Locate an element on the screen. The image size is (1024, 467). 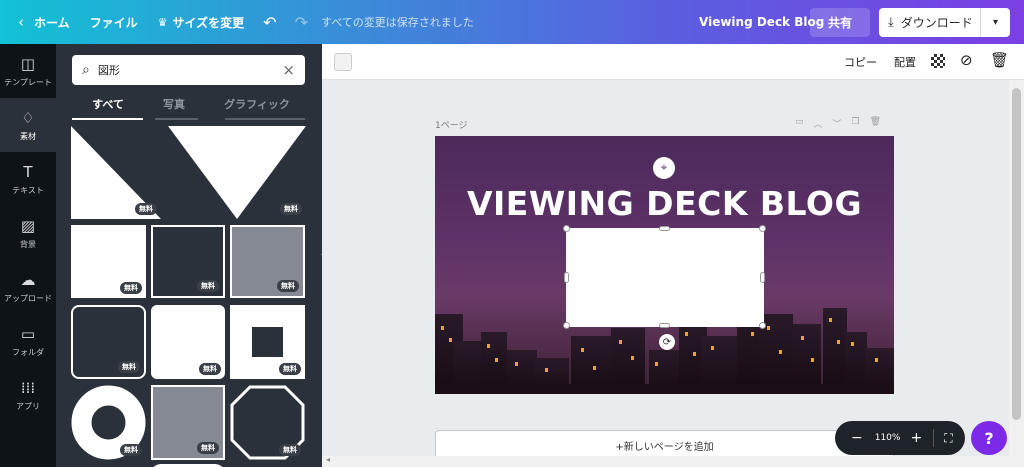
editor-toolbar: コピー 配置 ⊘ 🗑 is located at coordinates (673, 62).